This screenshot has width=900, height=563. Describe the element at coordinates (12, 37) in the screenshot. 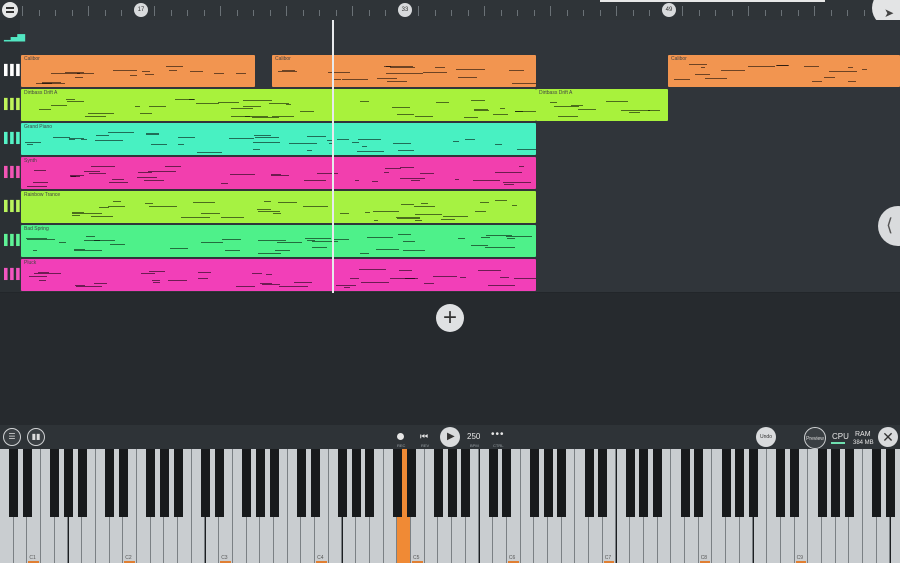

I see `track-header: ▁▃▅` at that location.